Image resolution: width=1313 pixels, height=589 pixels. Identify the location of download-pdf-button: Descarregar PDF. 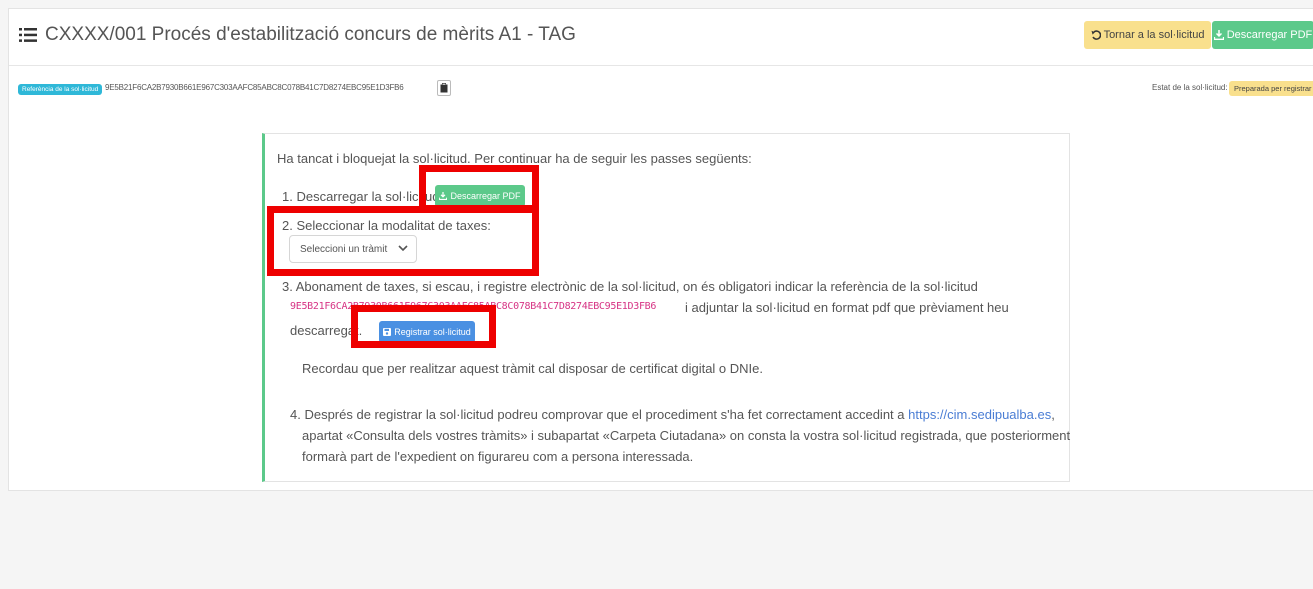
(1262, 35).